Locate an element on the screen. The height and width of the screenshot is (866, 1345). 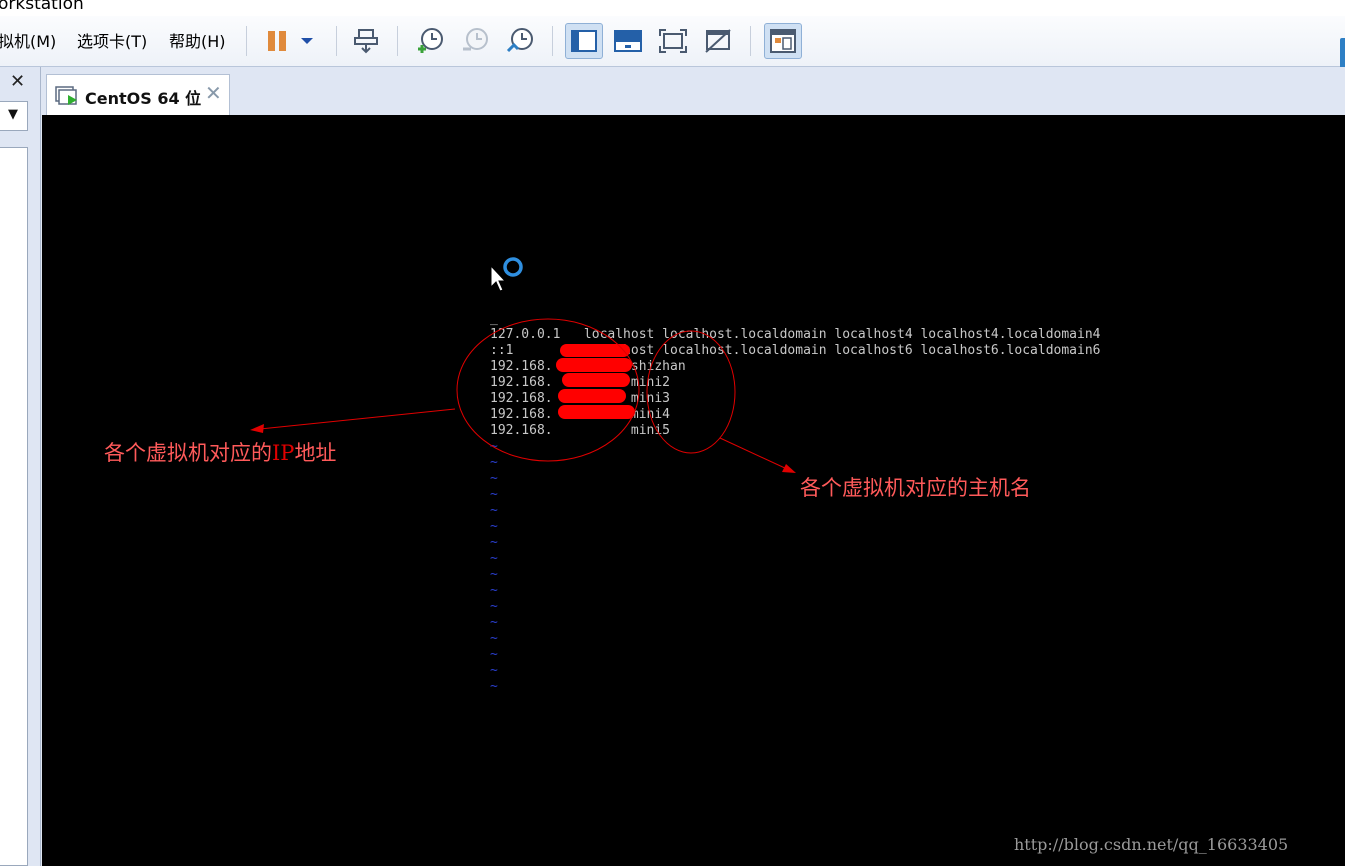
console-view-button is located at coordinates (584, 41).